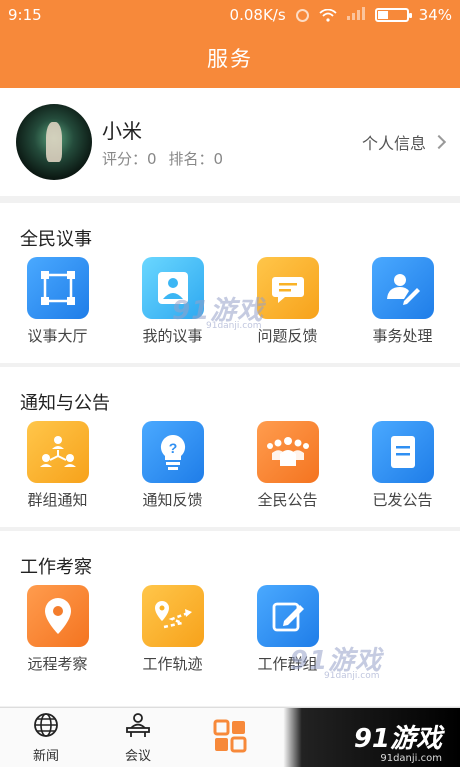 Image resolution: width=460 pixels, height=767 pixels. I want to click on grid-item-sent-notice: 已发公告, so click(402, 465).